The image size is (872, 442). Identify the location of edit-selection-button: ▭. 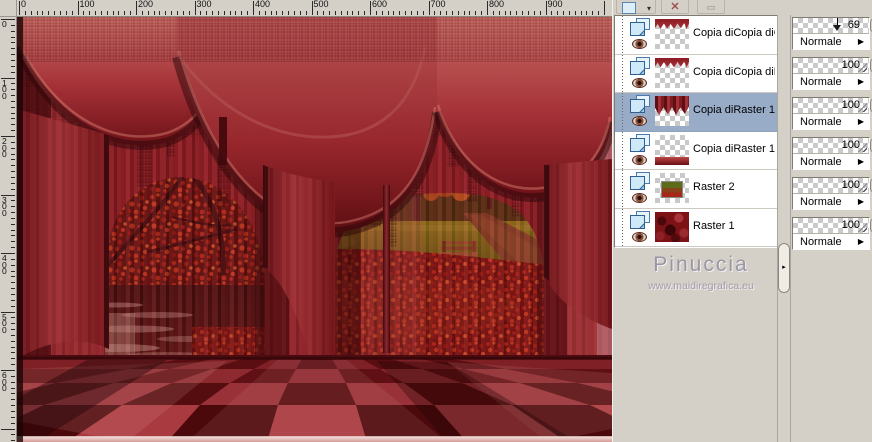
(711, 7).